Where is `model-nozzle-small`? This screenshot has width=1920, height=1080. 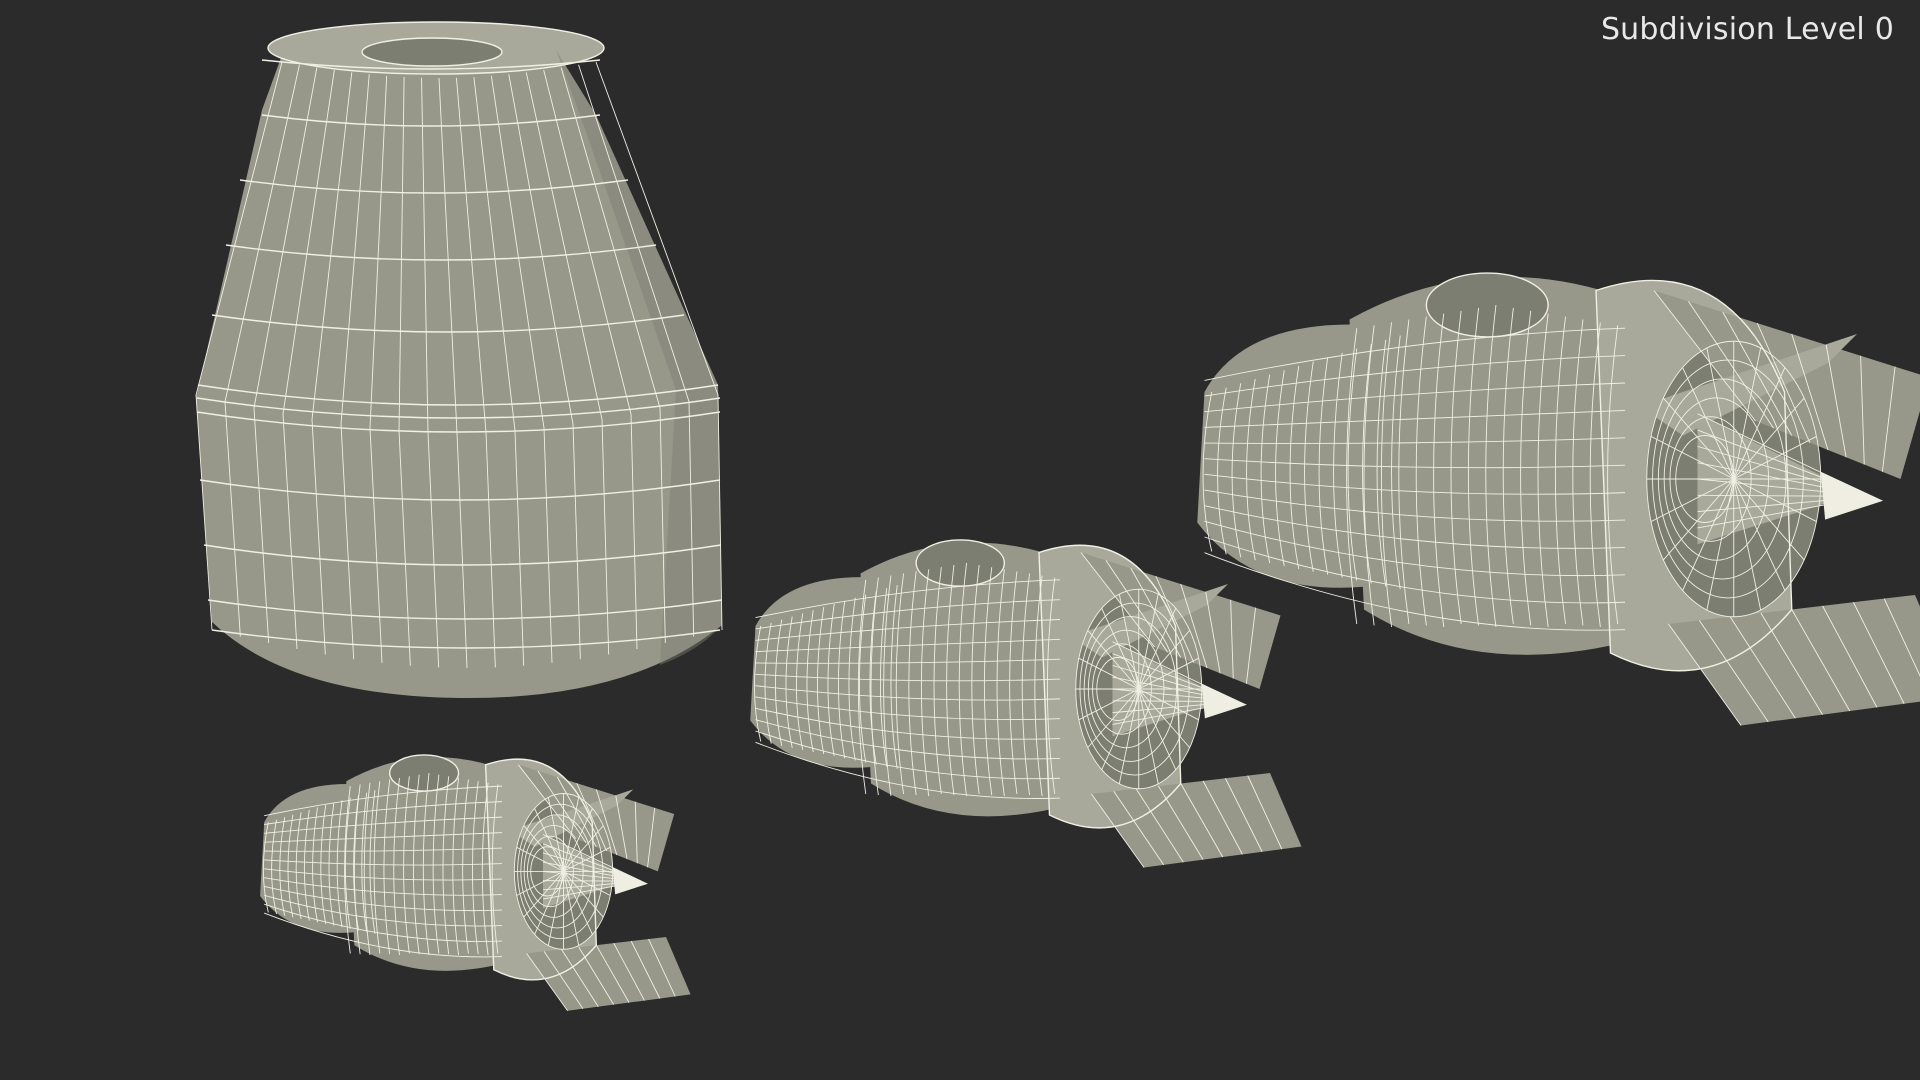
model-nozzle-small is located at coordinates (475, 883).